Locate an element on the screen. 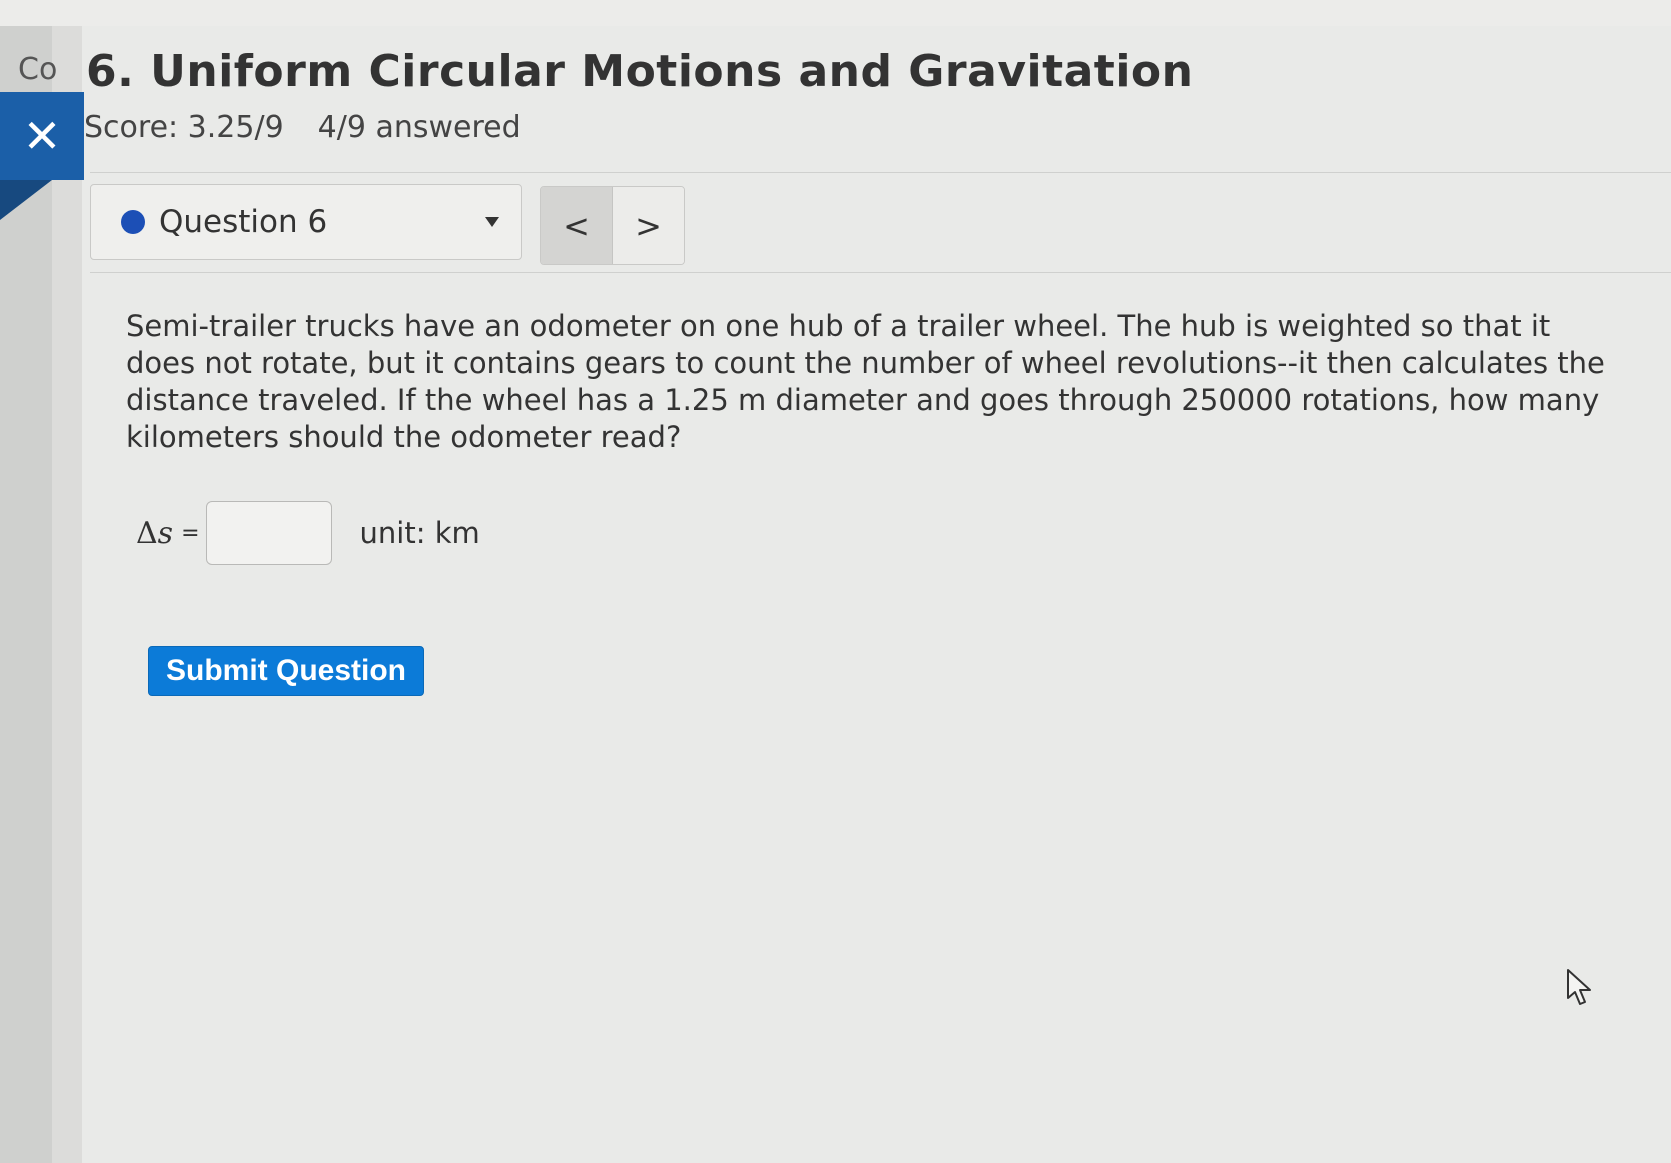 This screenshot has width=1671, height=1163. chevron-left-icon: < is located at coordinates (576, 225).